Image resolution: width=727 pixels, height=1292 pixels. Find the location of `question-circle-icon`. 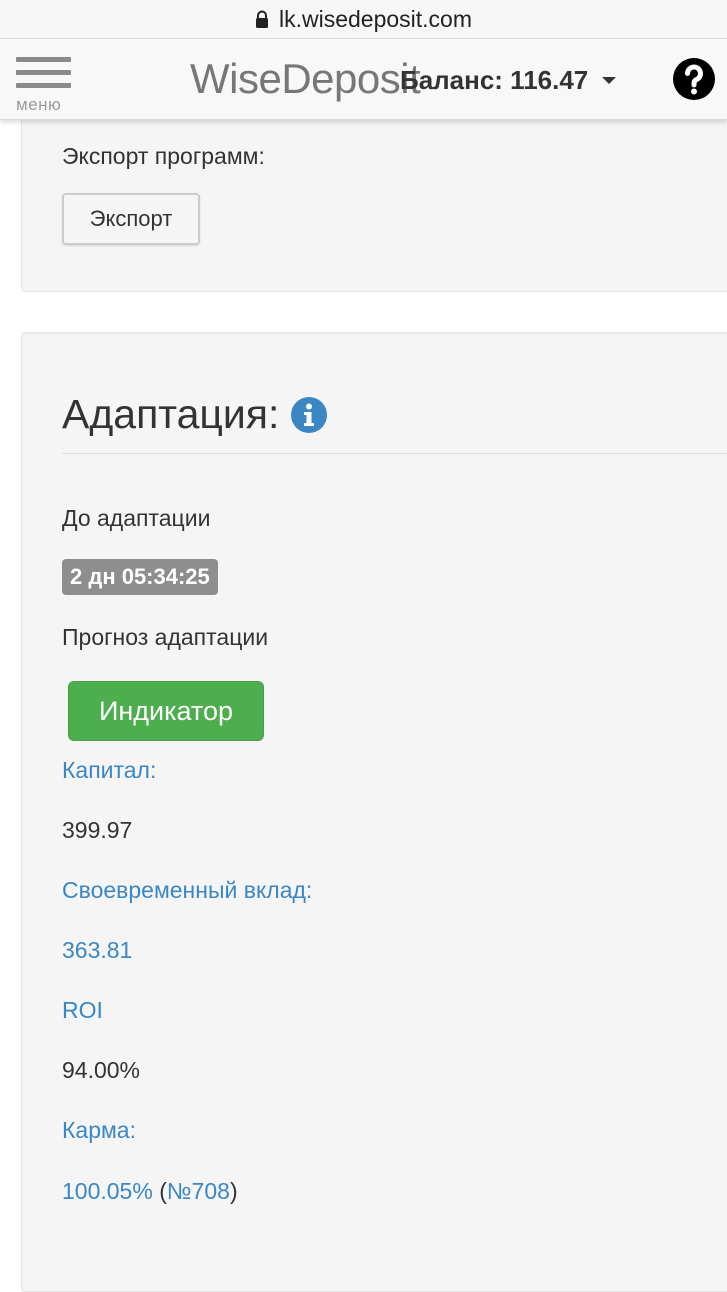

question-circle-icon is located at coordinates (694, 79).